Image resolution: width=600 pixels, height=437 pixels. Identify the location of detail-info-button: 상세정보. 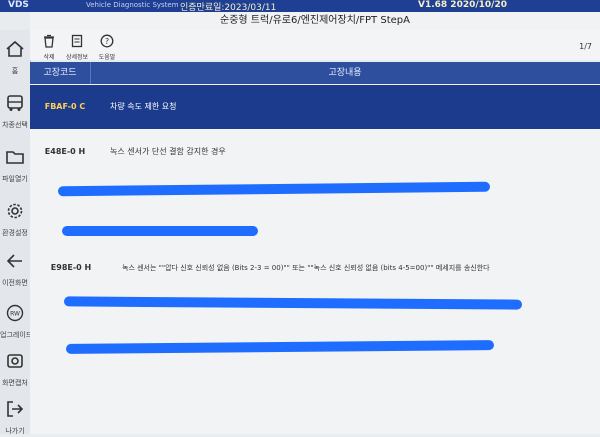
(77, 47).